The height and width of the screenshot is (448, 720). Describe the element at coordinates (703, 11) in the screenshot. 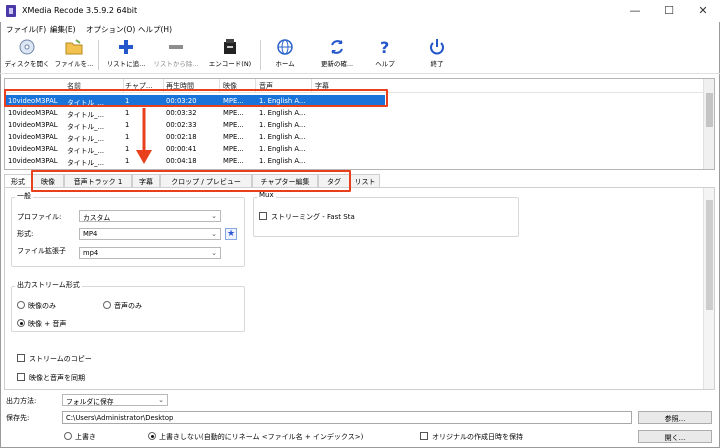

I see `close-button: ✕` at that location.